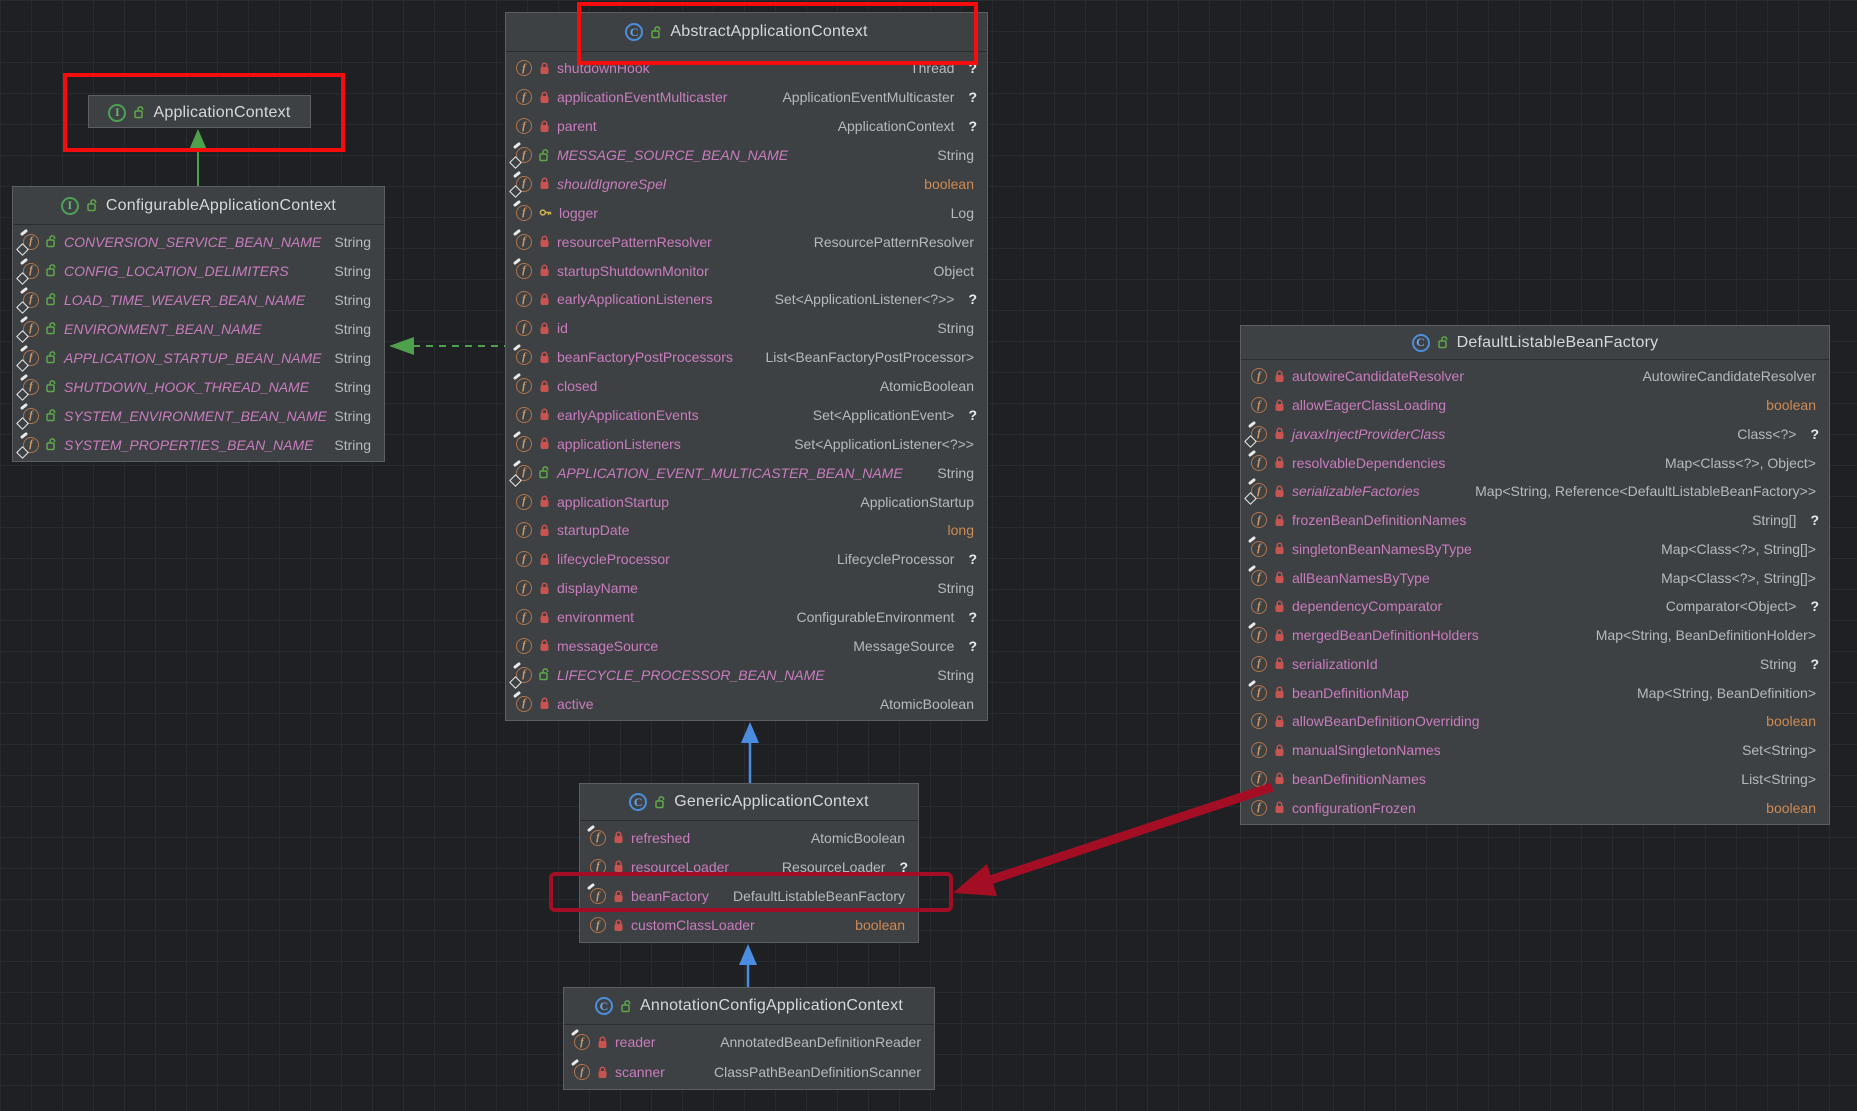 The height and width of the screenshot is (1111, 1857). What do you see at coordinates (749, 802) in the screenshot?
I see `class-header: C GenericApplicationContext` at bounding box center [749, 802].